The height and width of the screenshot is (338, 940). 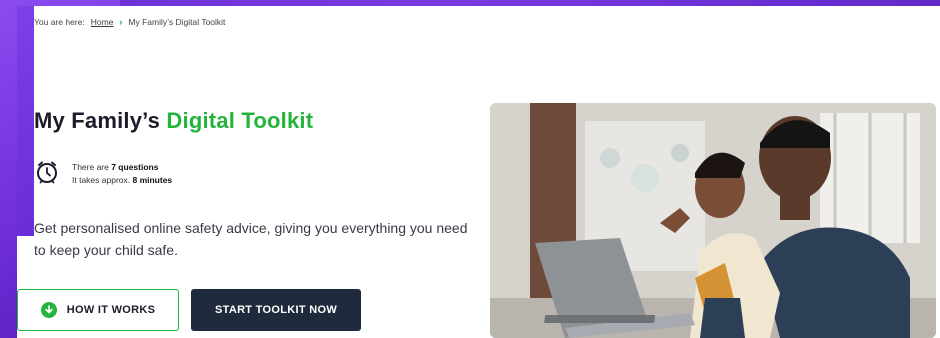 What do you see at coordinates (48, 310) in the screenshot?
I see `download-arrow-icon` at bounding box center [48, 310].